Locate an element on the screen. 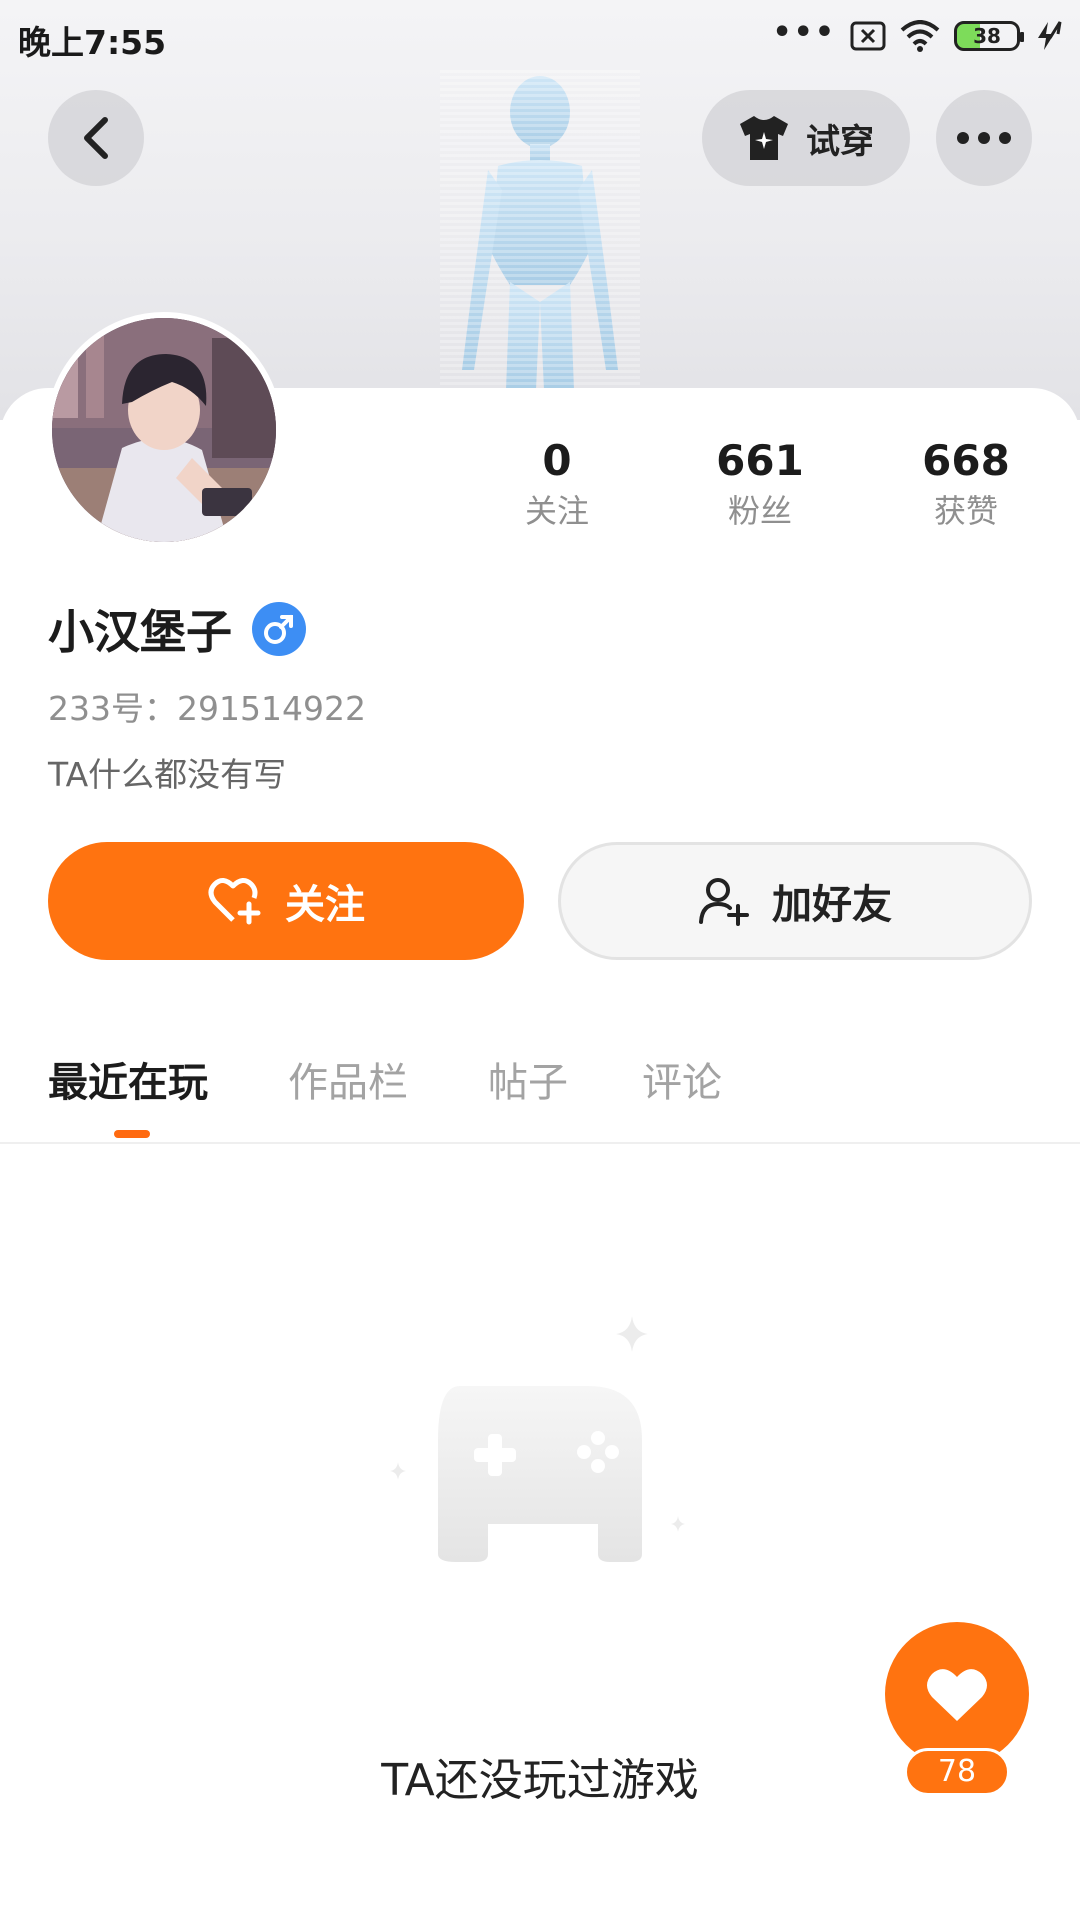 The height and width of the screenshot is (1920, 1080). stat-fans: 661 粉丝 is located at coordinates (760, 485).